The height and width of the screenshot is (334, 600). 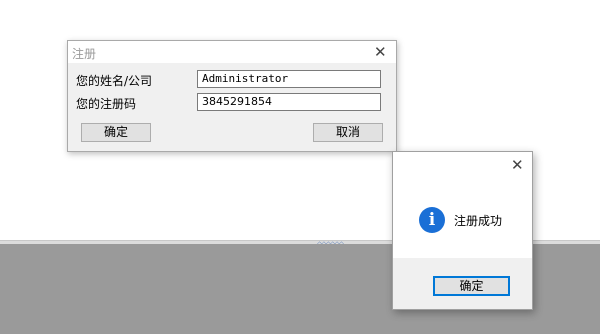 I want to click on info-icon: i, so click(x=432, y=220).